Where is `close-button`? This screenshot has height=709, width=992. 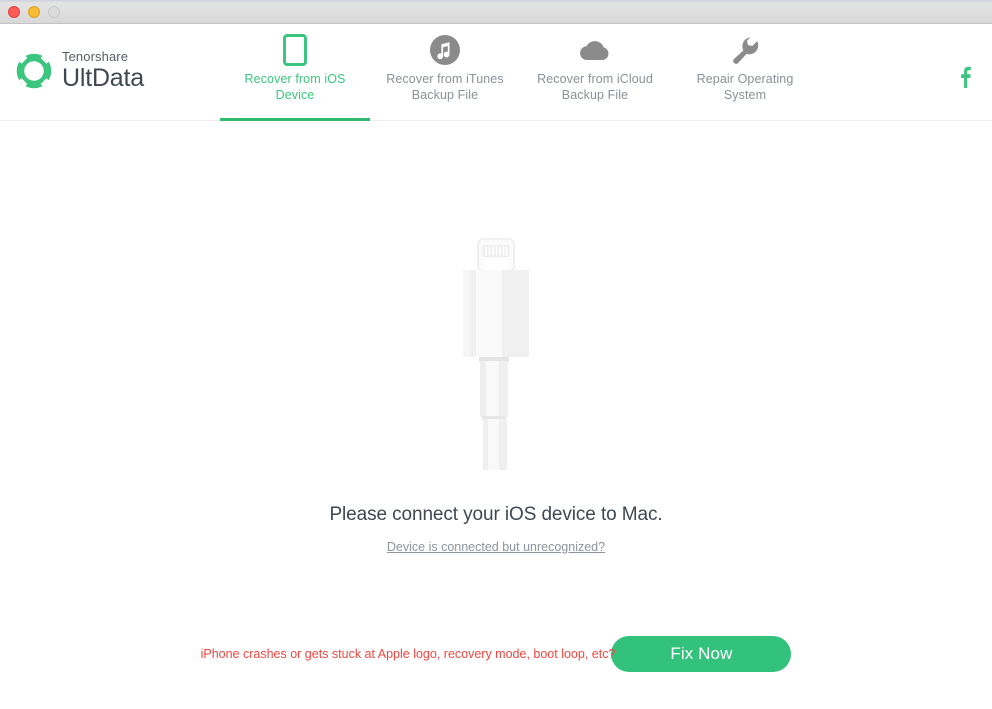
close-button is located at coordinates (14, 12).